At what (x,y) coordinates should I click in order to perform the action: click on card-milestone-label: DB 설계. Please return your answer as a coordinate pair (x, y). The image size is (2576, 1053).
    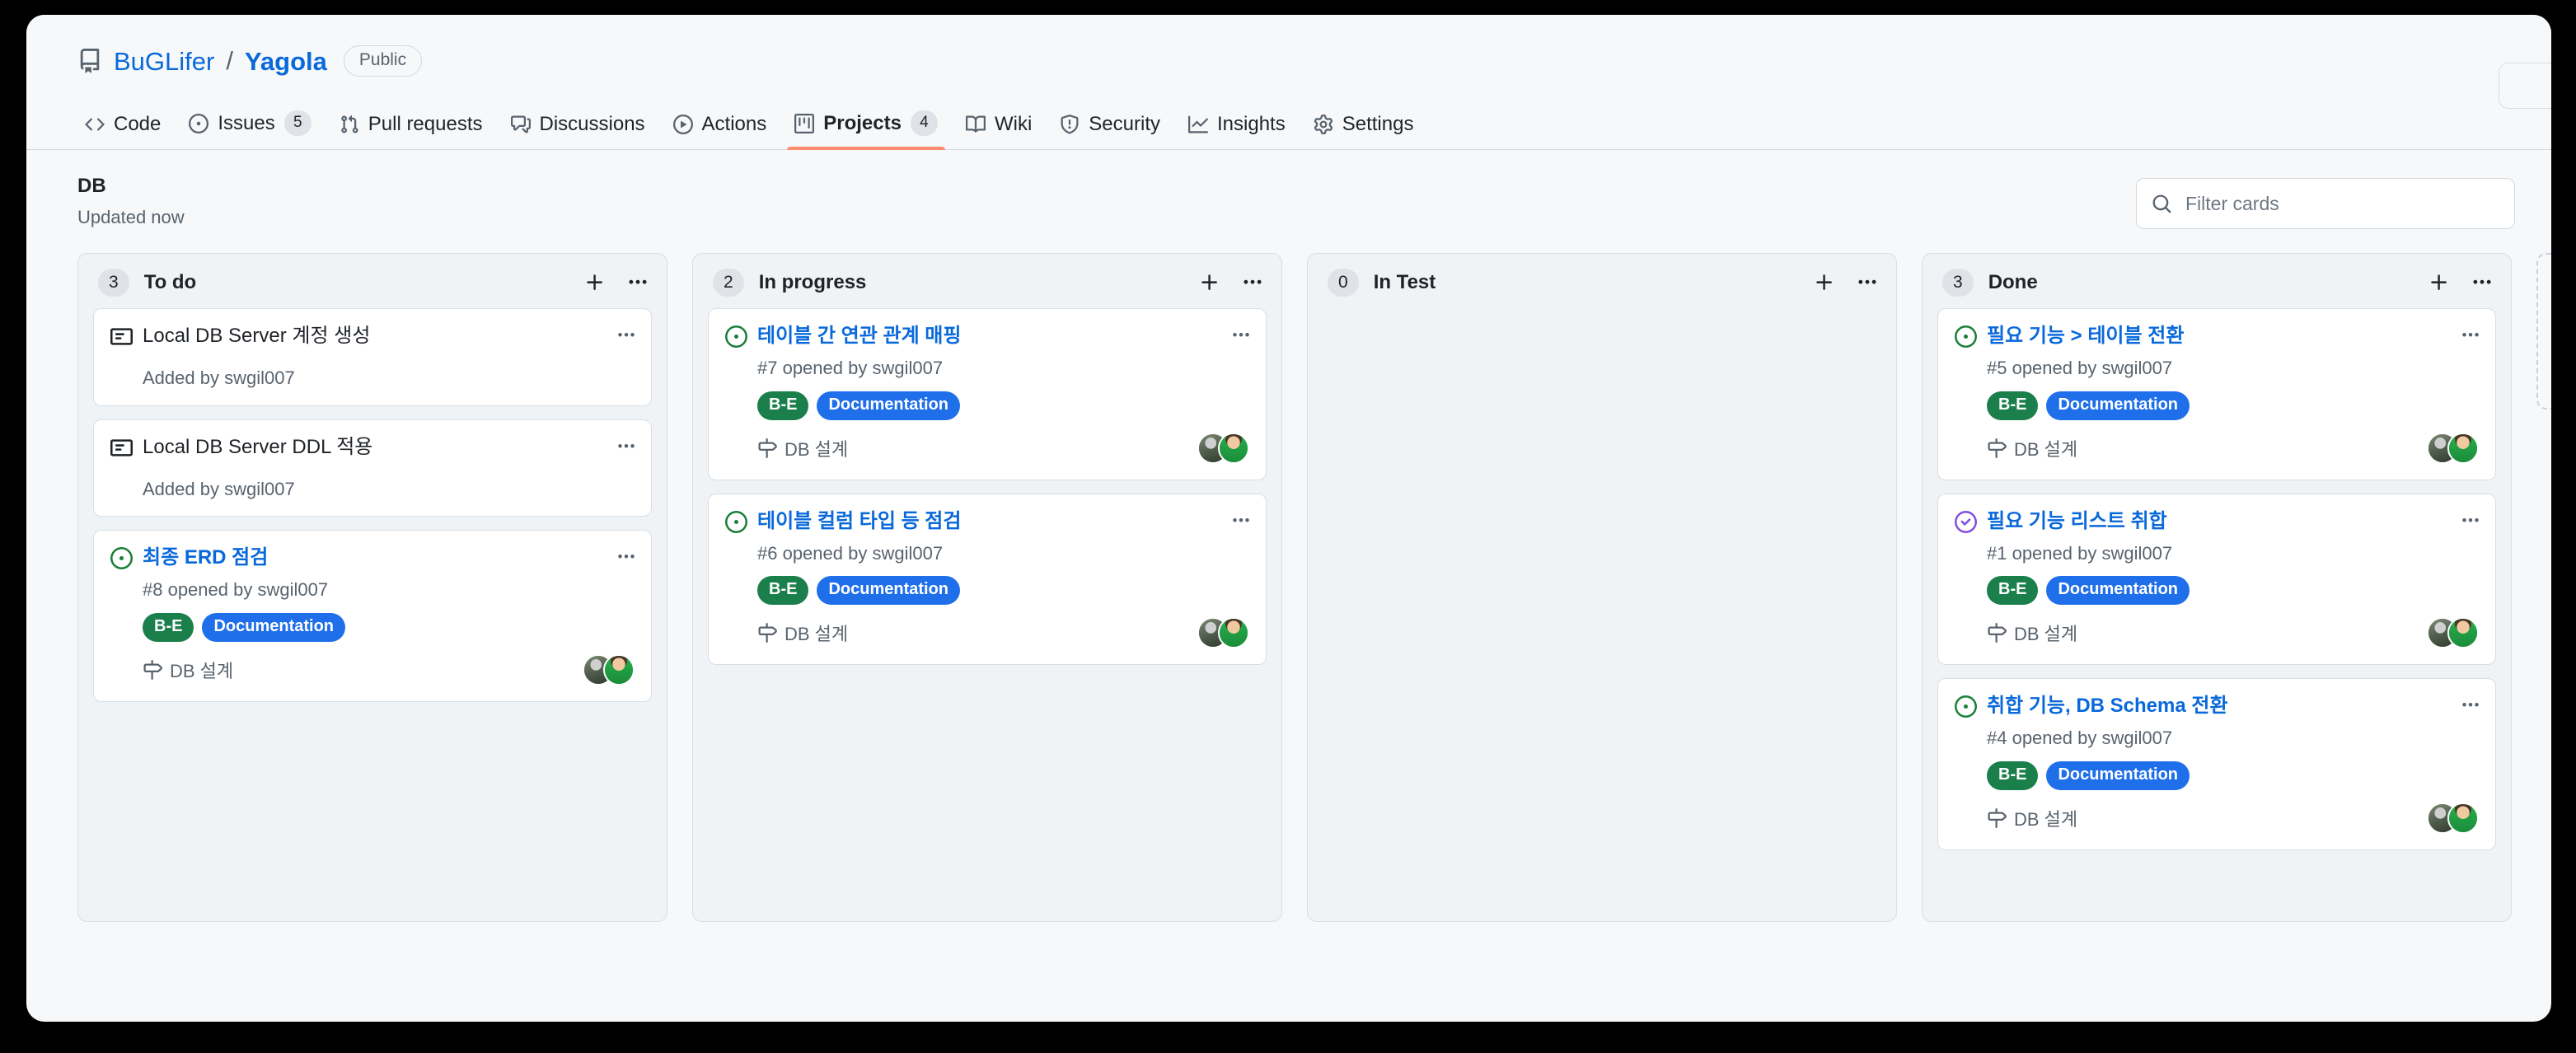
    Looking at the image, I should click on (817, 634).